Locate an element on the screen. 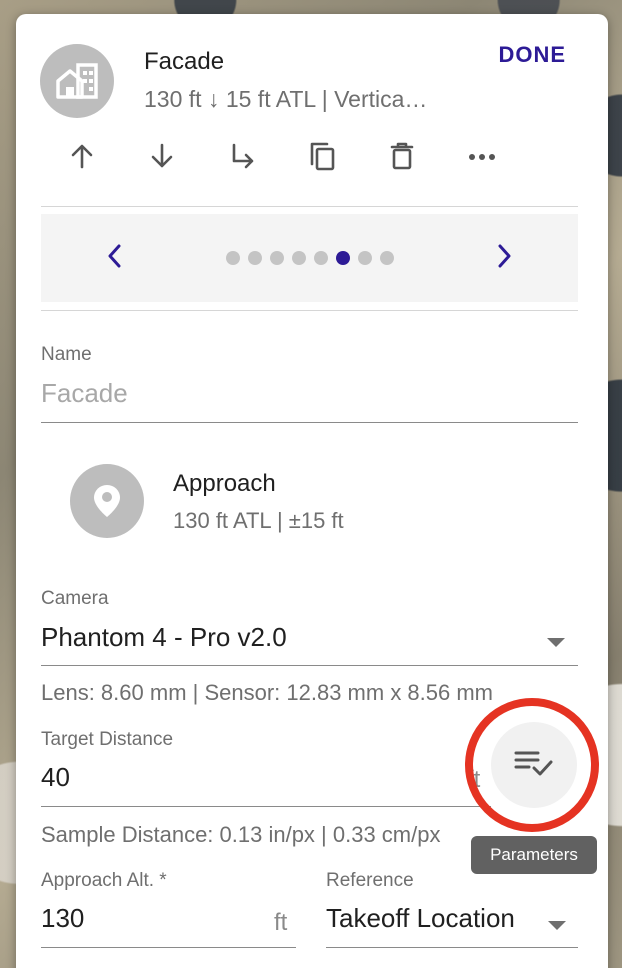 This screenshot has width=622, height=968. waypoint-toolbar is located at coordinates (292, 158).